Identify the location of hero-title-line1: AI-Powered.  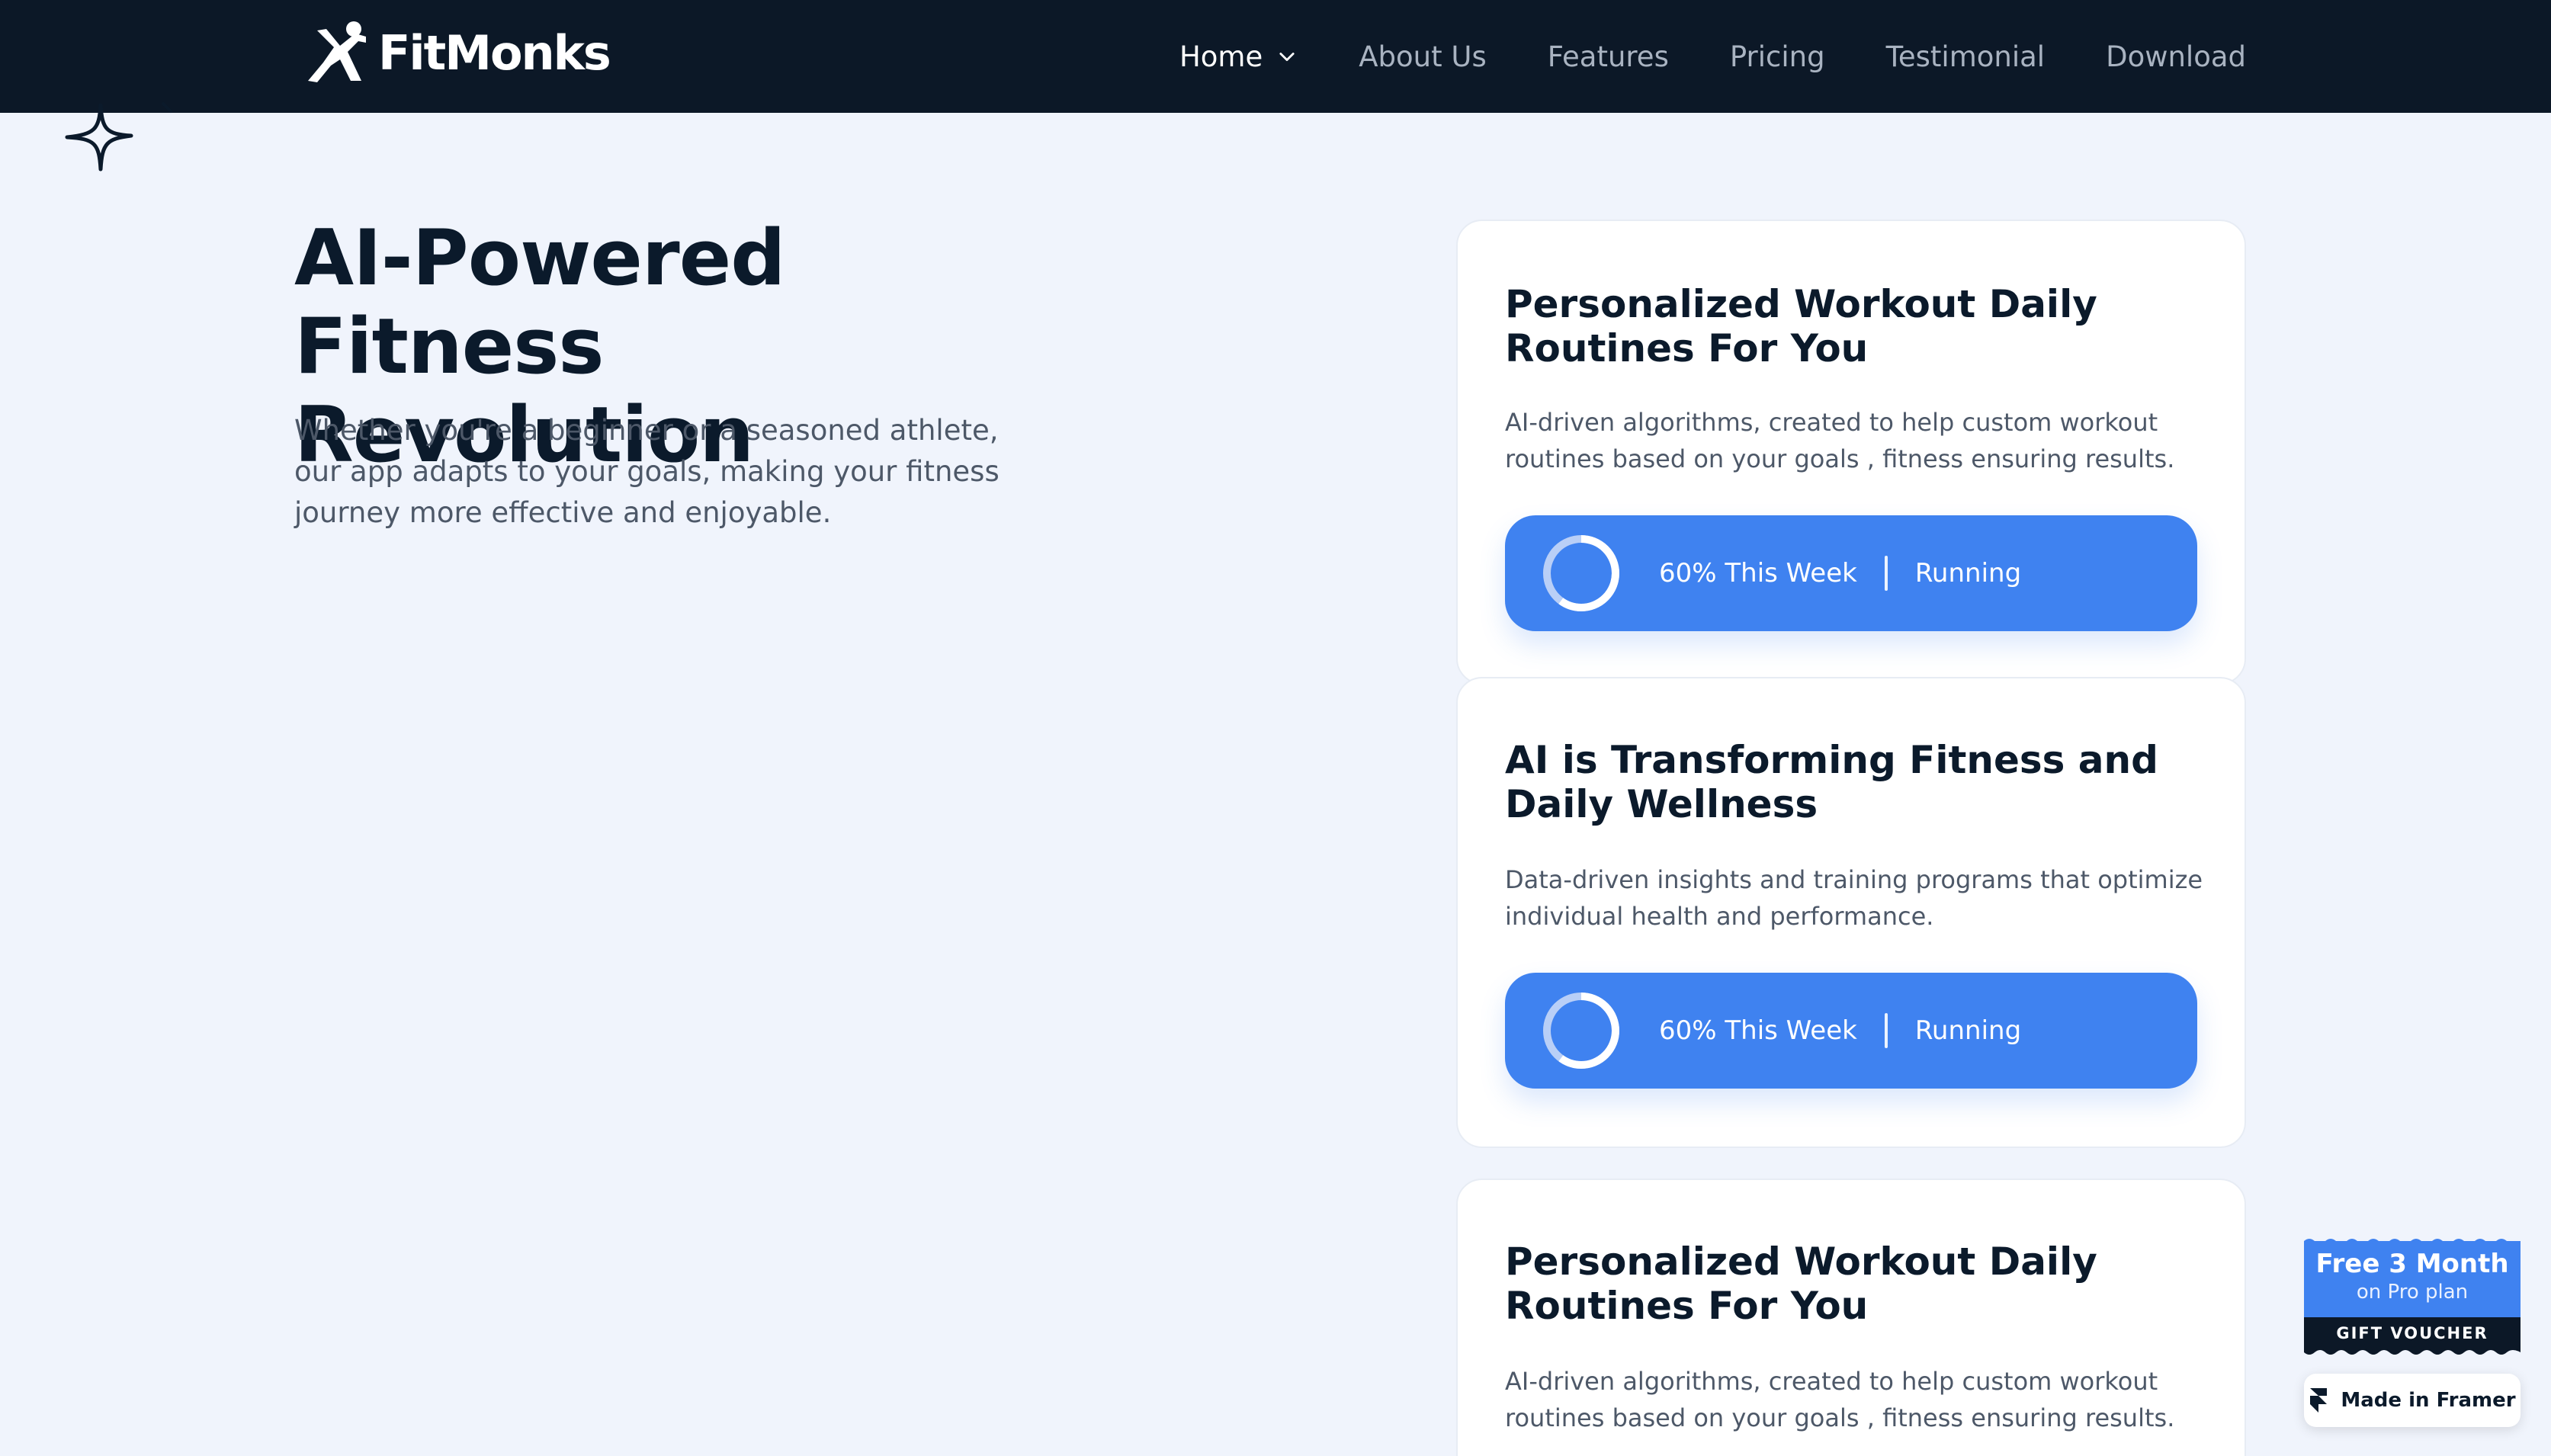
(540, 258).